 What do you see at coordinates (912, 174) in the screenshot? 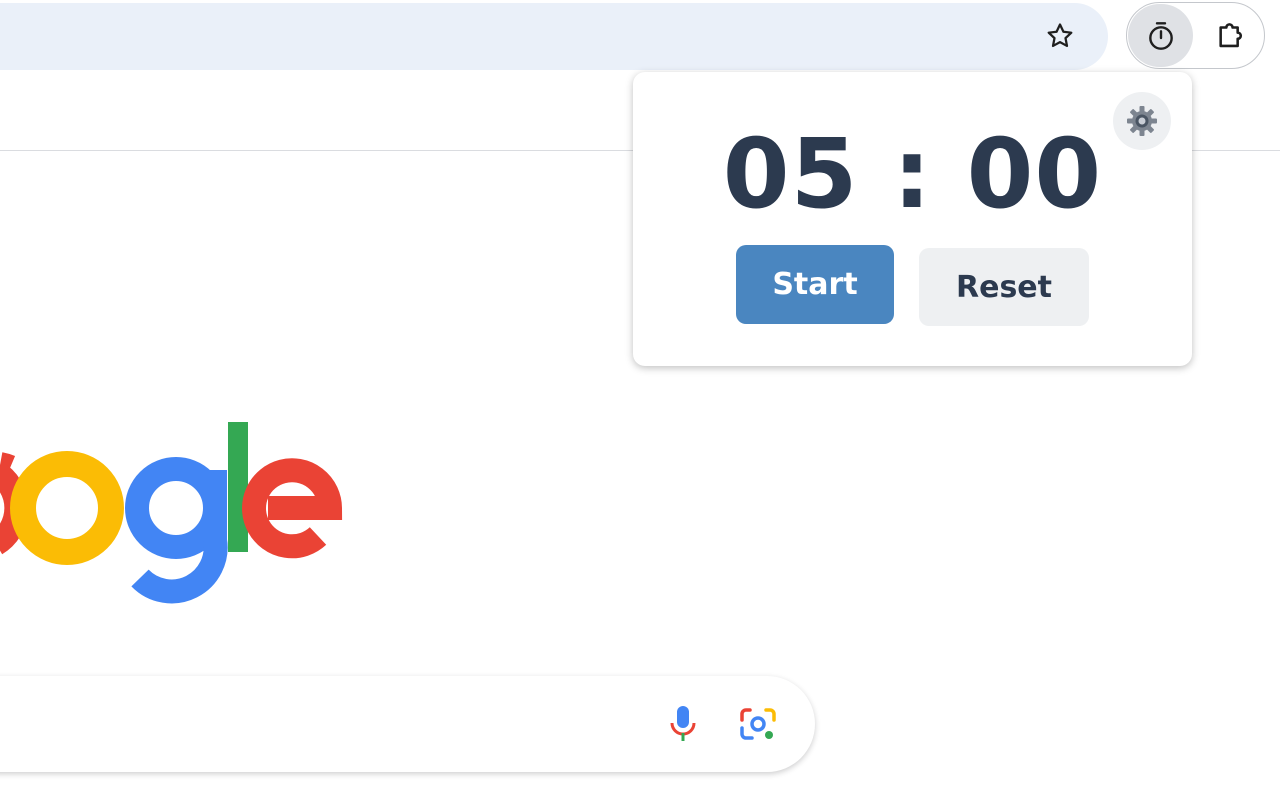
I see `timer-display: 05 : 00` at bounding box center [912, 174].